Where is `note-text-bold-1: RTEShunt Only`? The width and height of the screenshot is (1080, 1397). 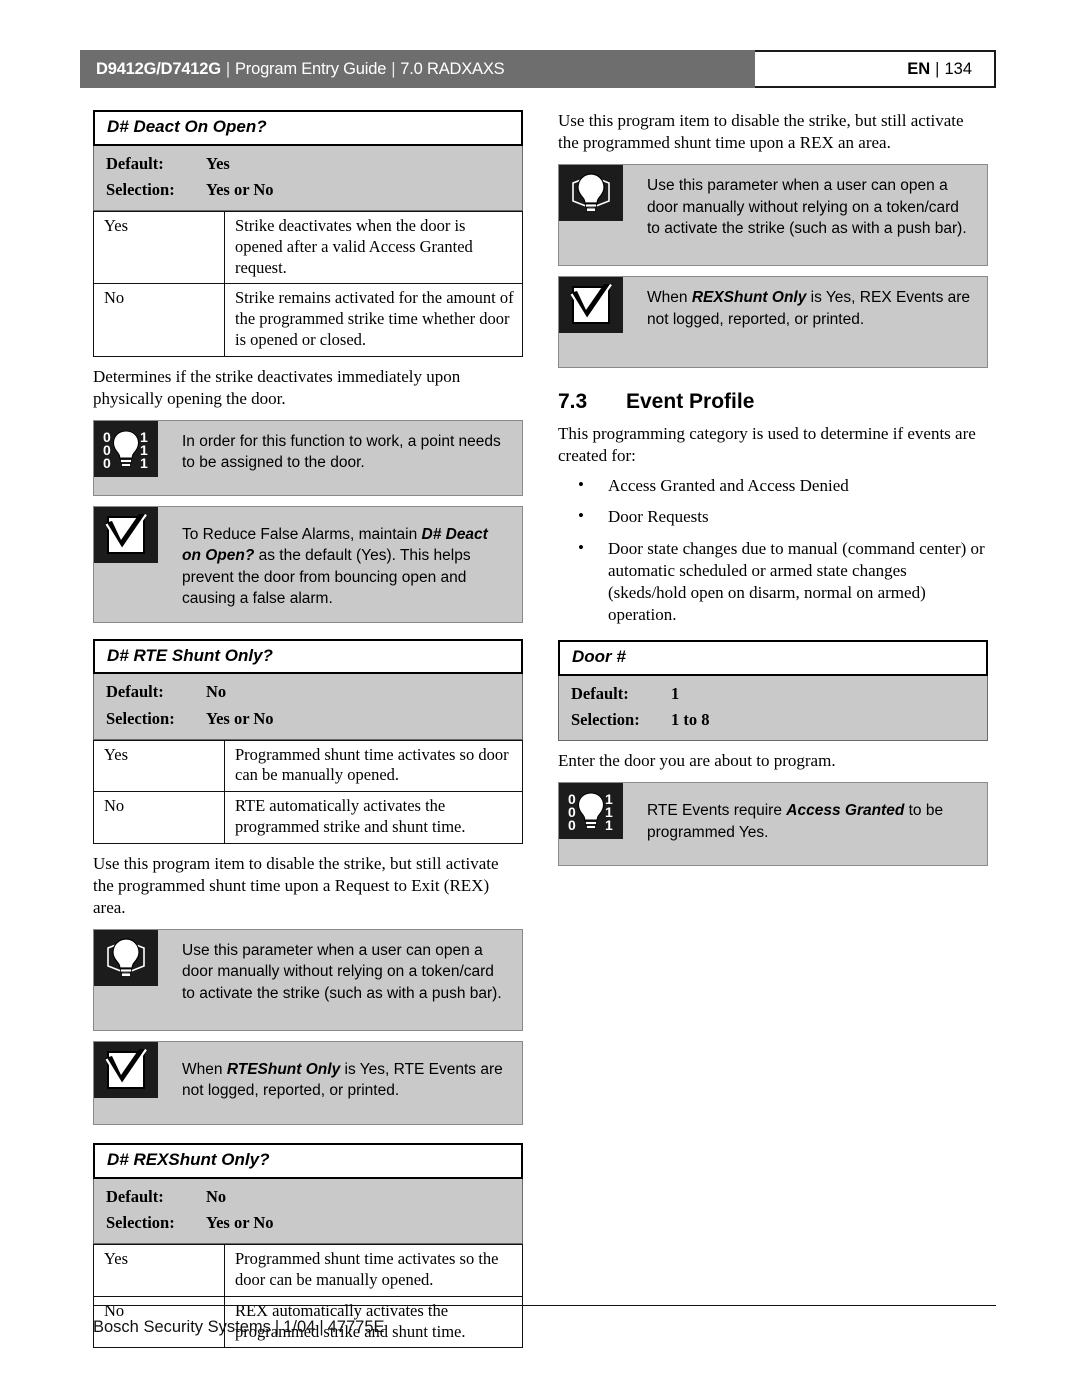
note-text-bold-1: RTEShunt Only is located at coordinates (283, 1070).